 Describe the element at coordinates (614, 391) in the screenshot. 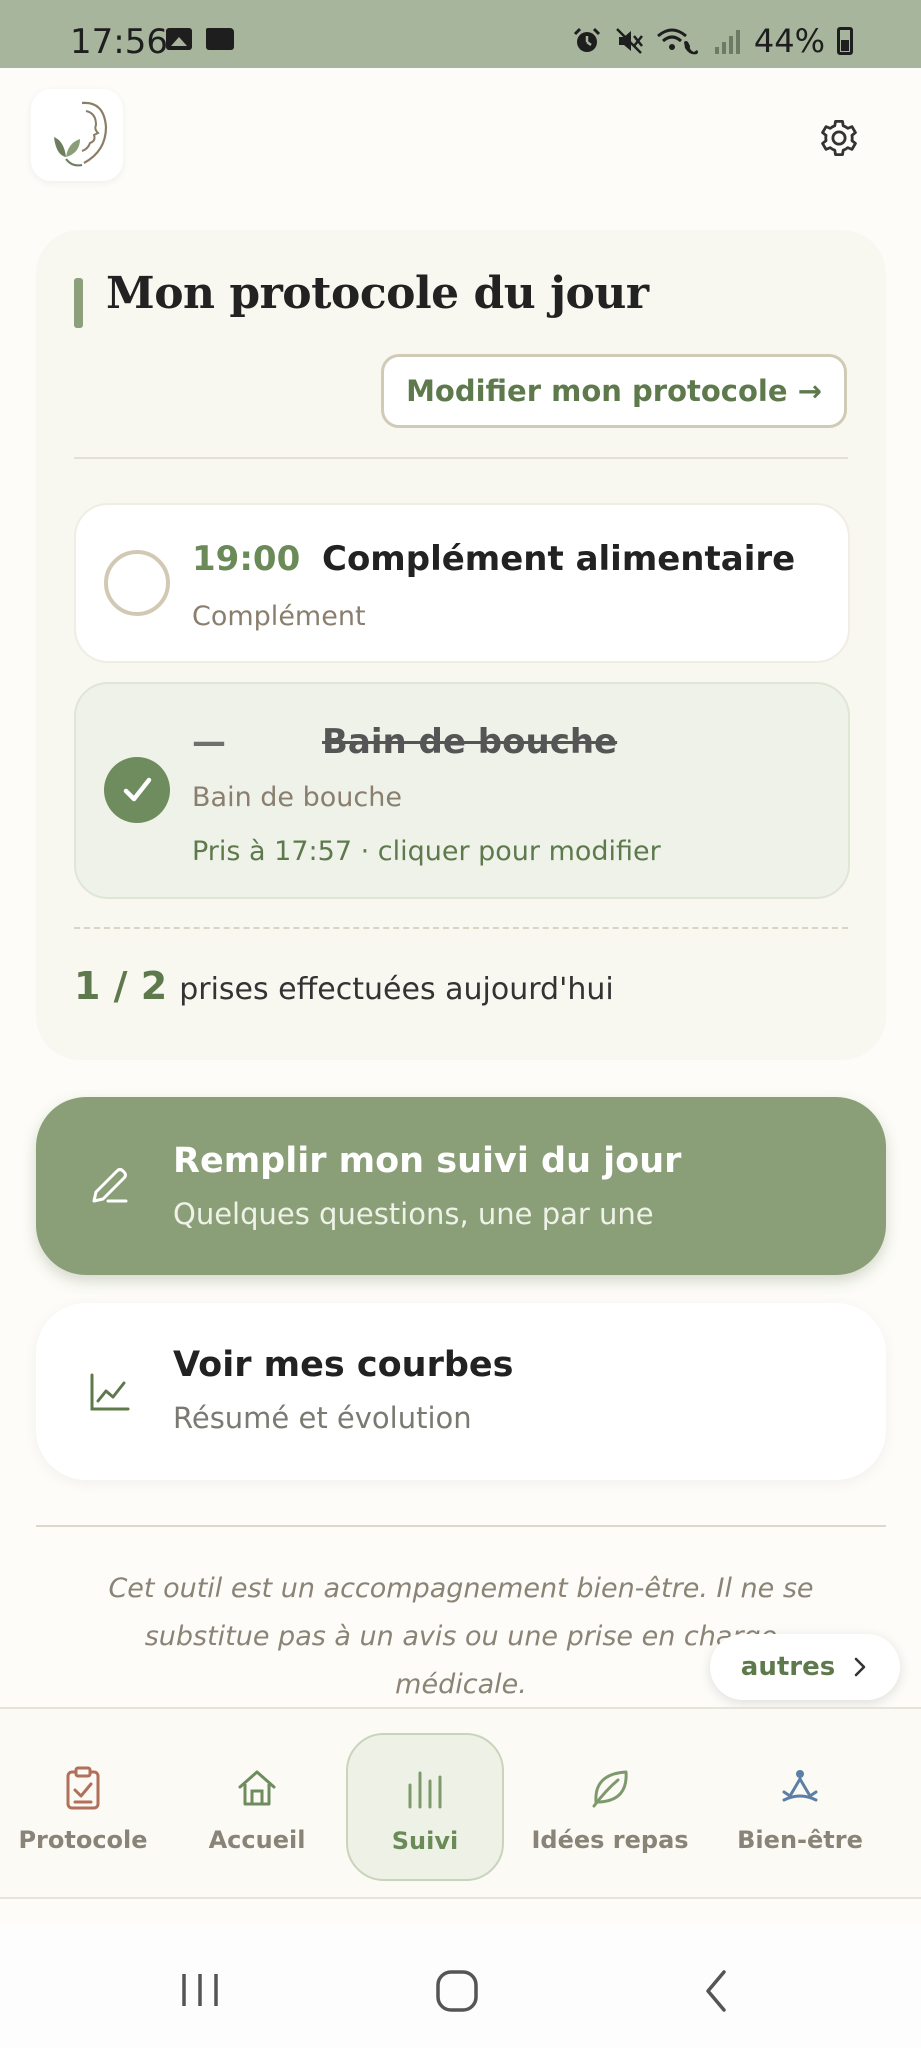

I see `modify-protocol-button: Modifier mon protocole →` at that location.